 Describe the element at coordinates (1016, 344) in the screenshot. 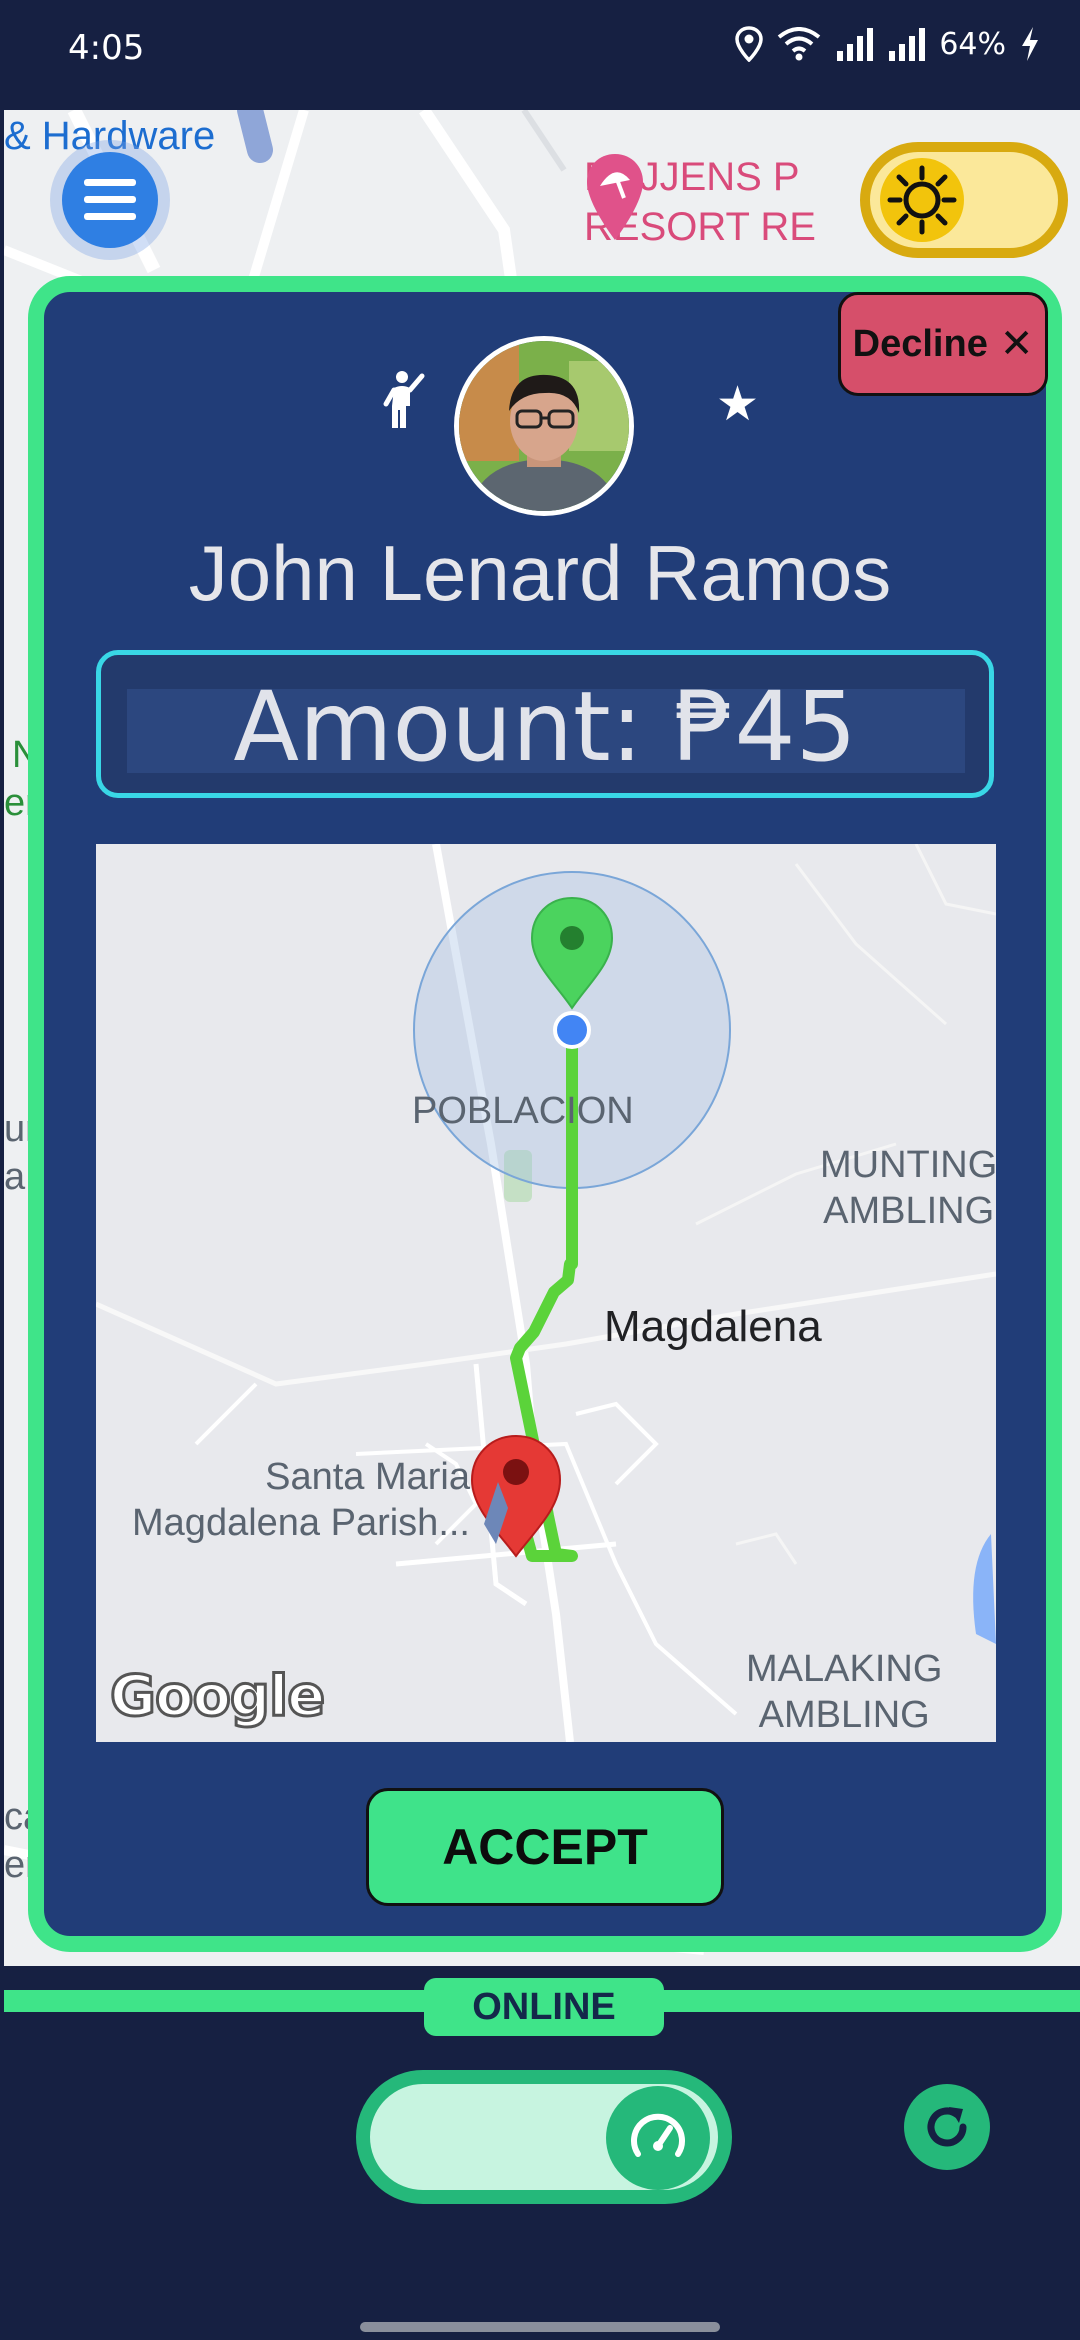

I see `close-icon: ✕` at that location.